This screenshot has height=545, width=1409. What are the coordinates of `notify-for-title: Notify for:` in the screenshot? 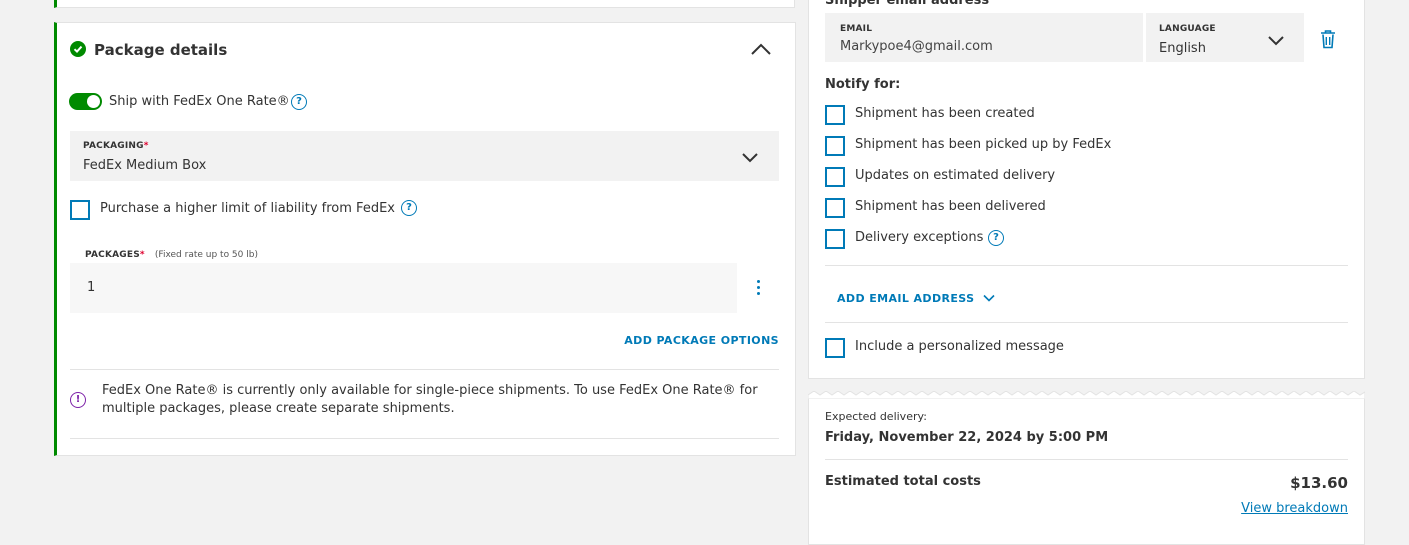 It's located at (863, 84).